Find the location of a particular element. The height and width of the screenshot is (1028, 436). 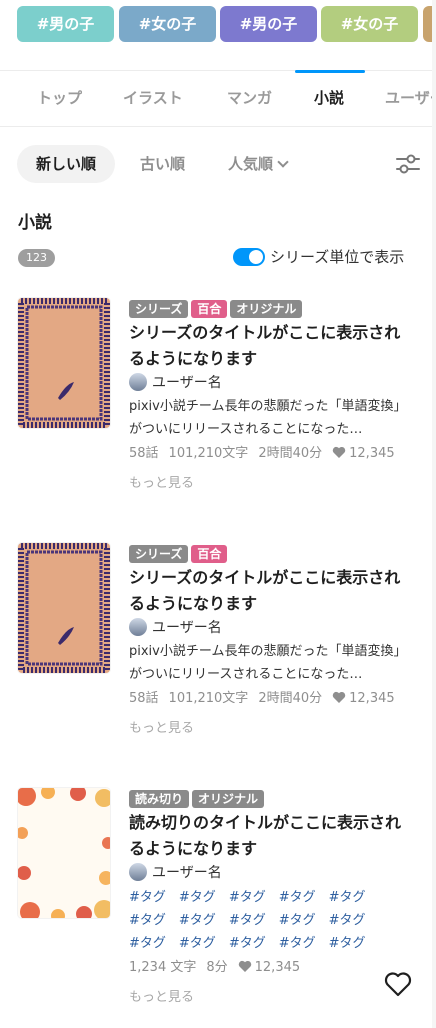

novel-meta: 1,234 文字 8分 12,345 is located at coordinates (219, 965).